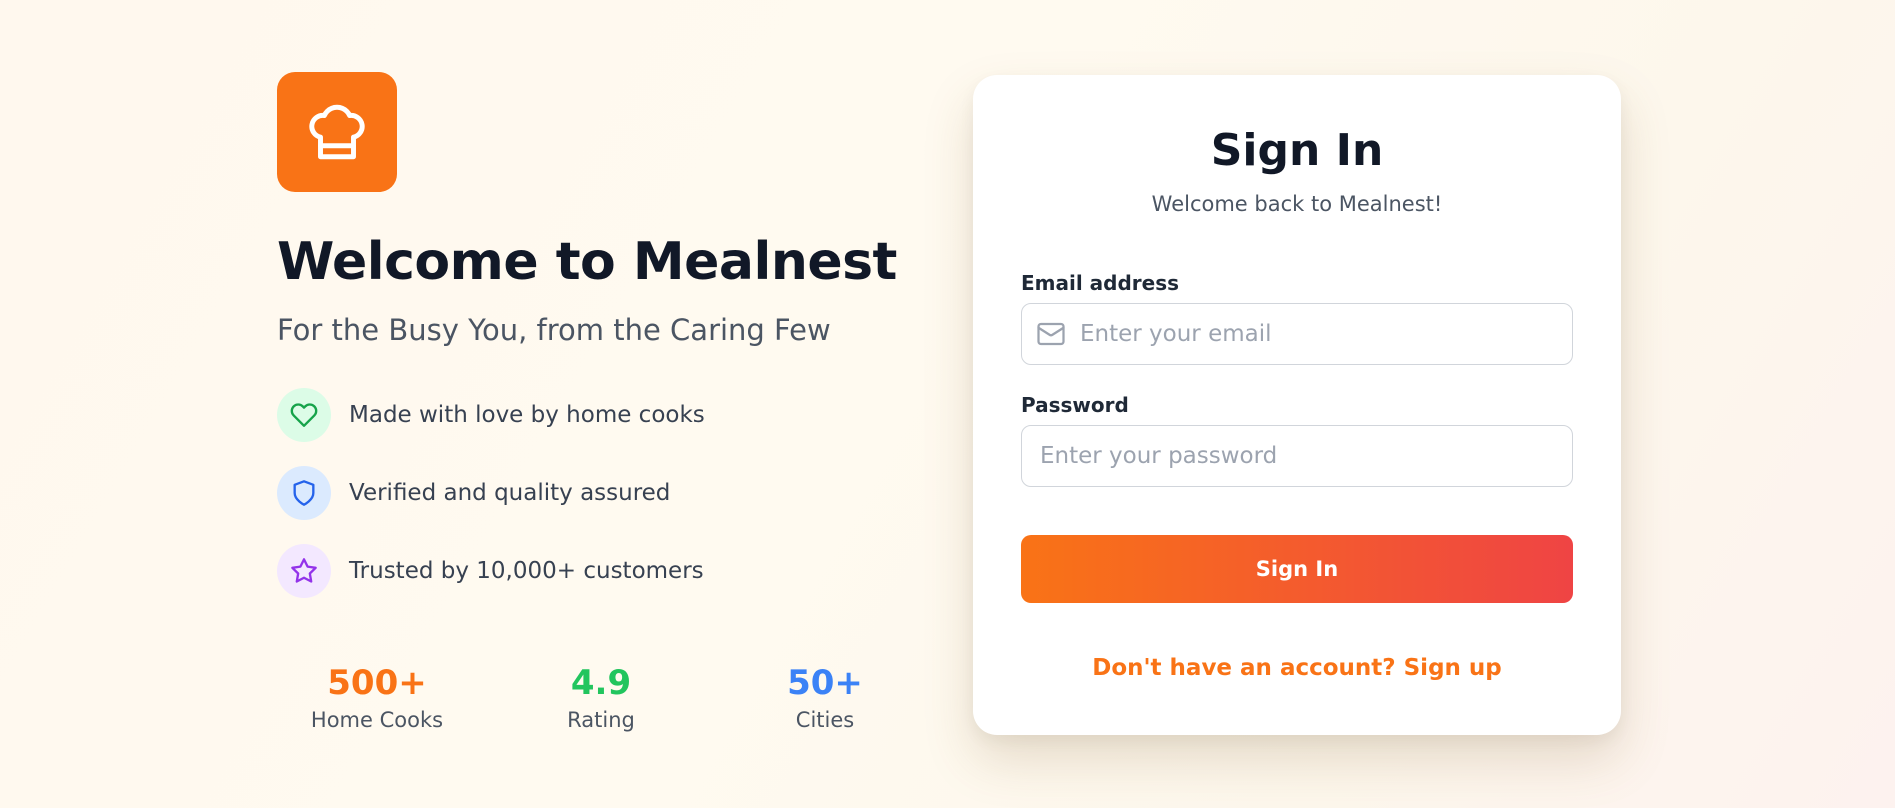  I want to click on feature-item-verified: Verified and quality assured, so click(577, 493).